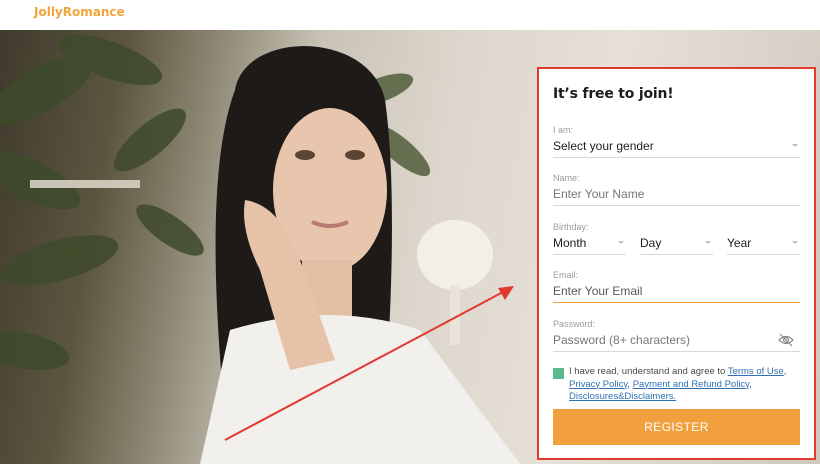 This screenshot has height=464, width=820. Describe the element at coordinates (360, 389) in the screenshot. I see `shirt-graphic` at that location.